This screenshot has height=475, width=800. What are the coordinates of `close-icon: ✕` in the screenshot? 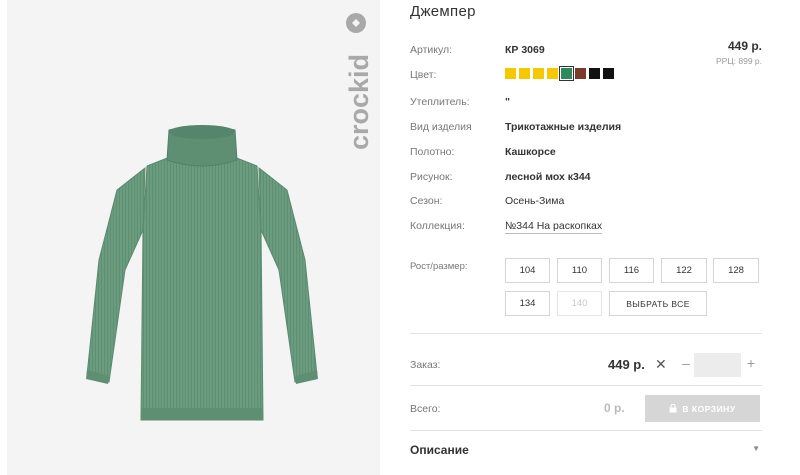 It's located at (661, 364).